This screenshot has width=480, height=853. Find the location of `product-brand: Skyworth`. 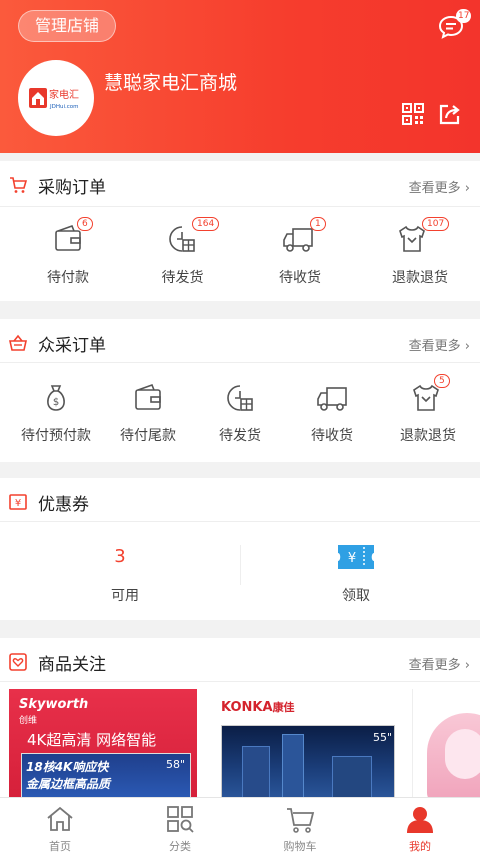

product-brand: Skyworth is located at coordinates (54, 704).